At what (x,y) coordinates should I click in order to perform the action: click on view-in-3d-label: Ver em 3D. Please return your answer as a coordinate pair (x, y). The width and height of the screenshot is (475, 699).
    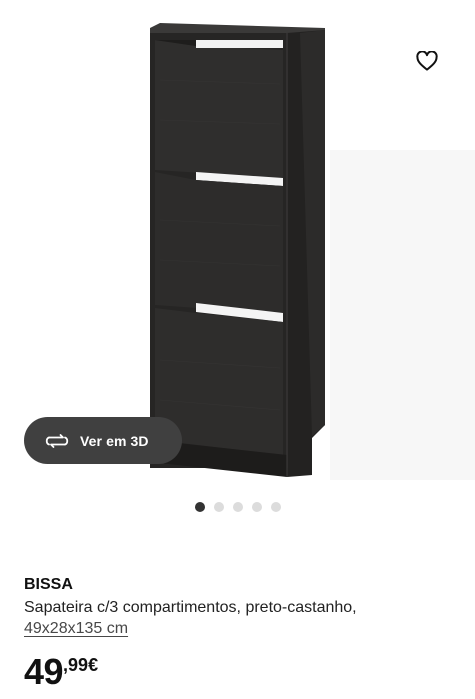
    Looking at the image, I should click on (114, 440).